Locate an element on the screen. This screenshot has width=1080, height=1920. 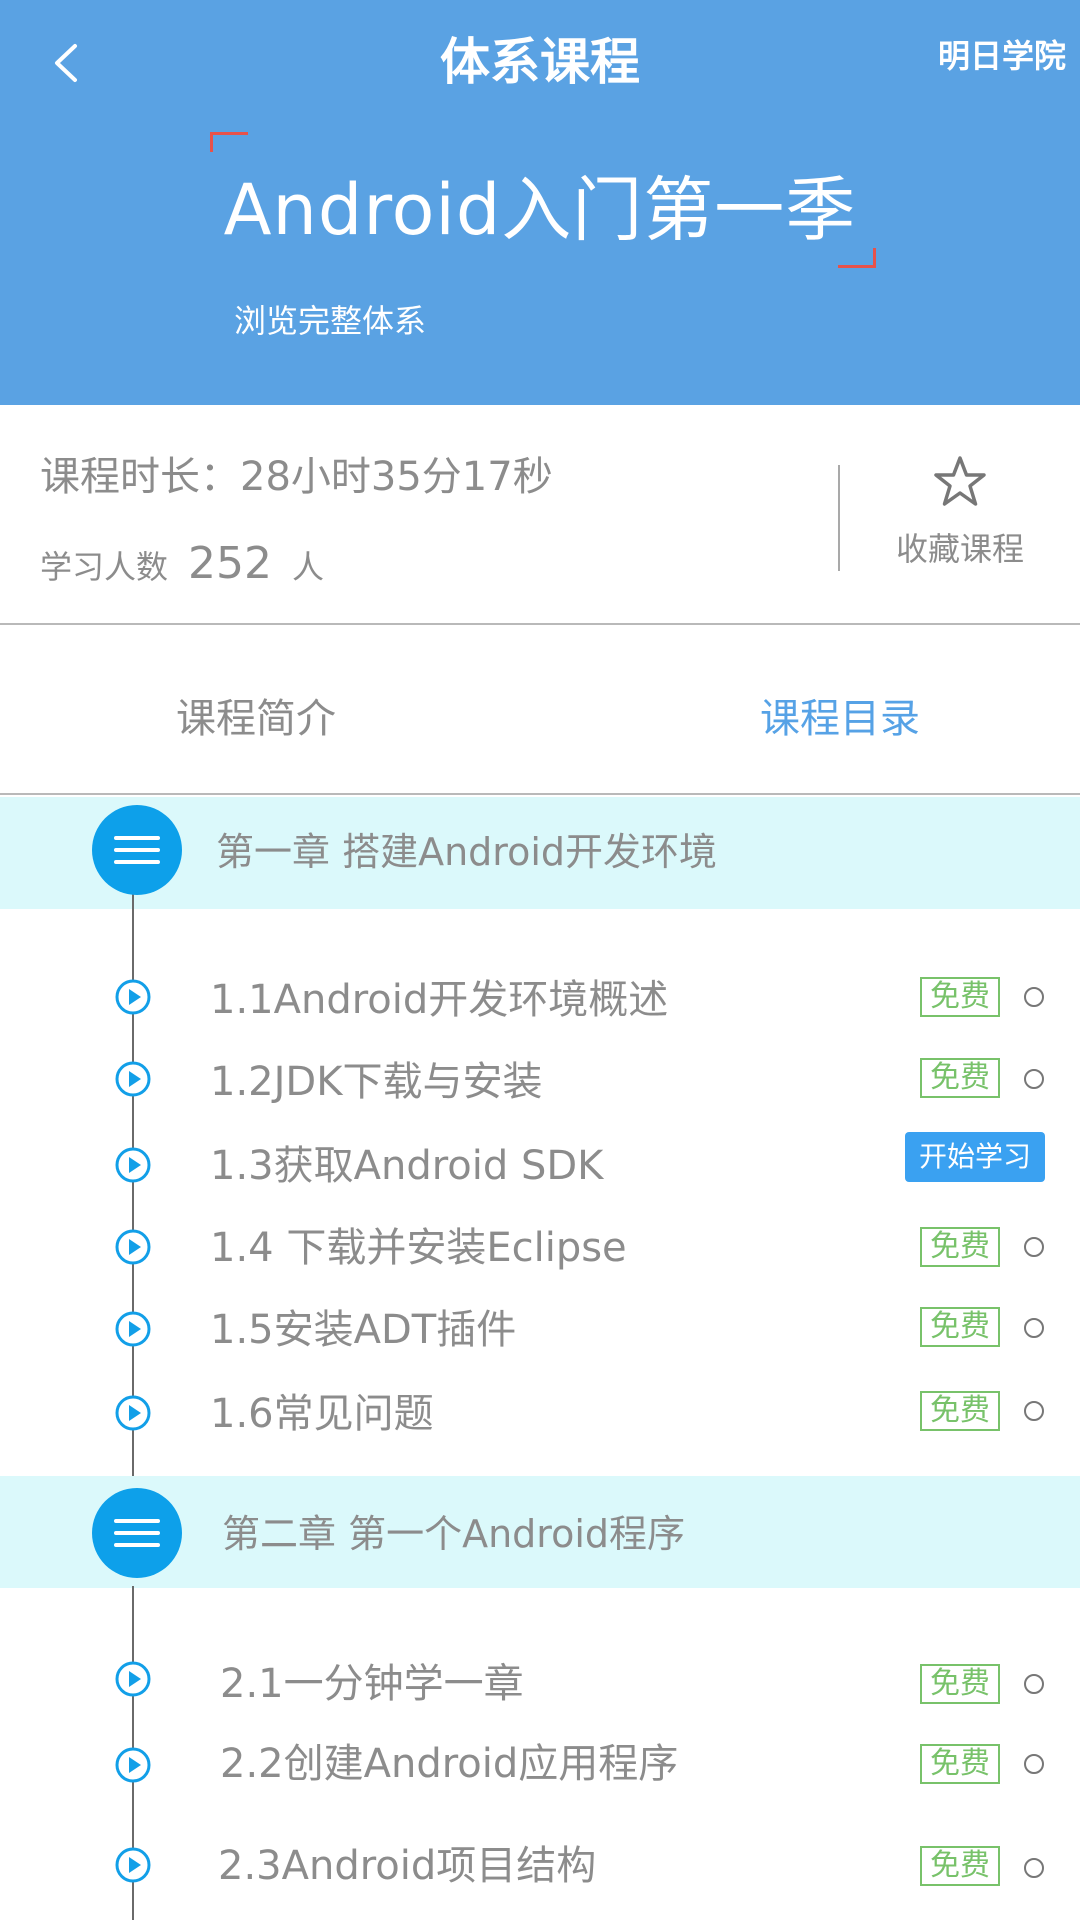
course-name: Android入门第一季 is located at coordinates (540, 210).